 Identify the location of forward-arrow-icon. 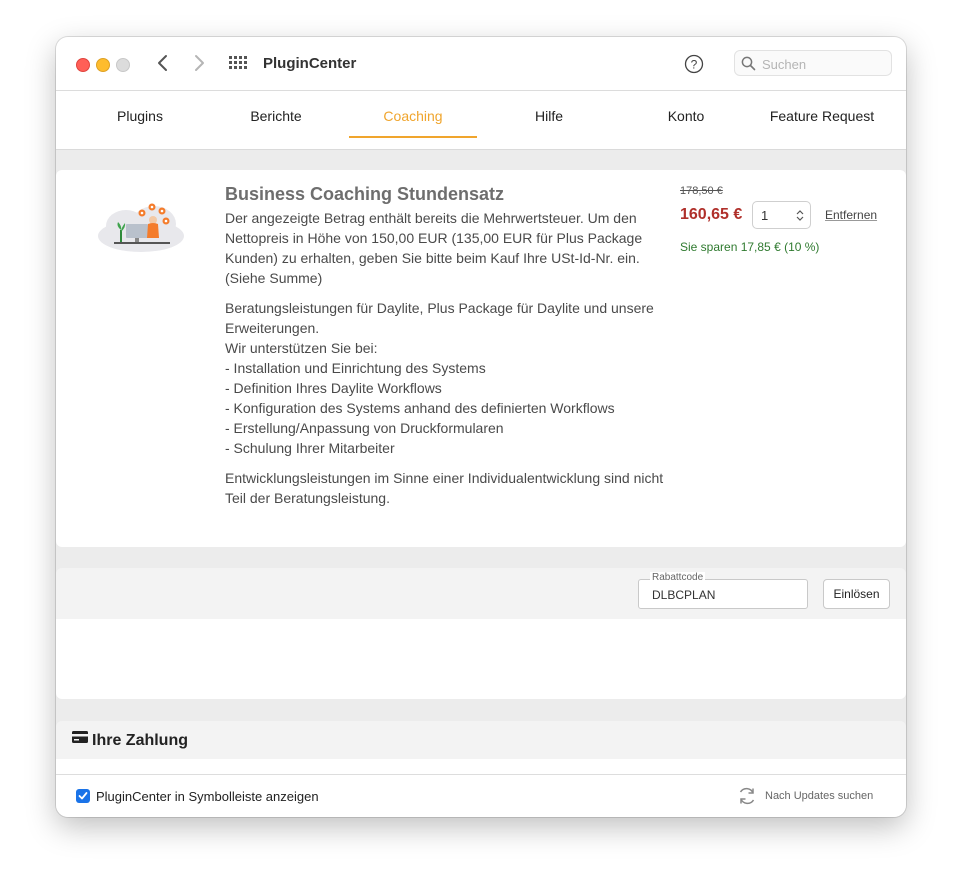
(199, 63).